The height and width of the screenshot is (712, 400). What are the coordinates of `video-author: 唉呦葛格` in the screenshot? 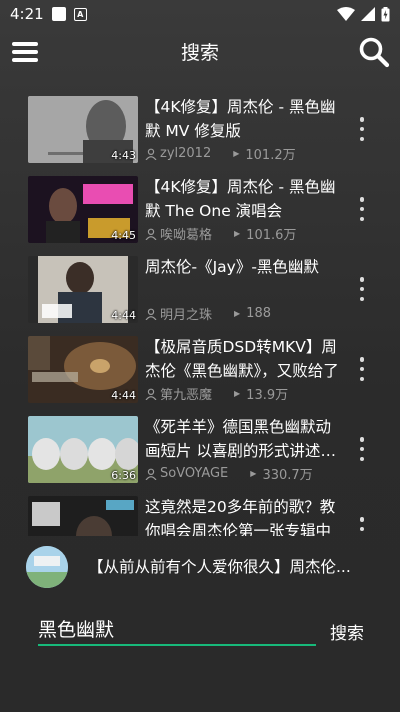 It's located at (186, 235).